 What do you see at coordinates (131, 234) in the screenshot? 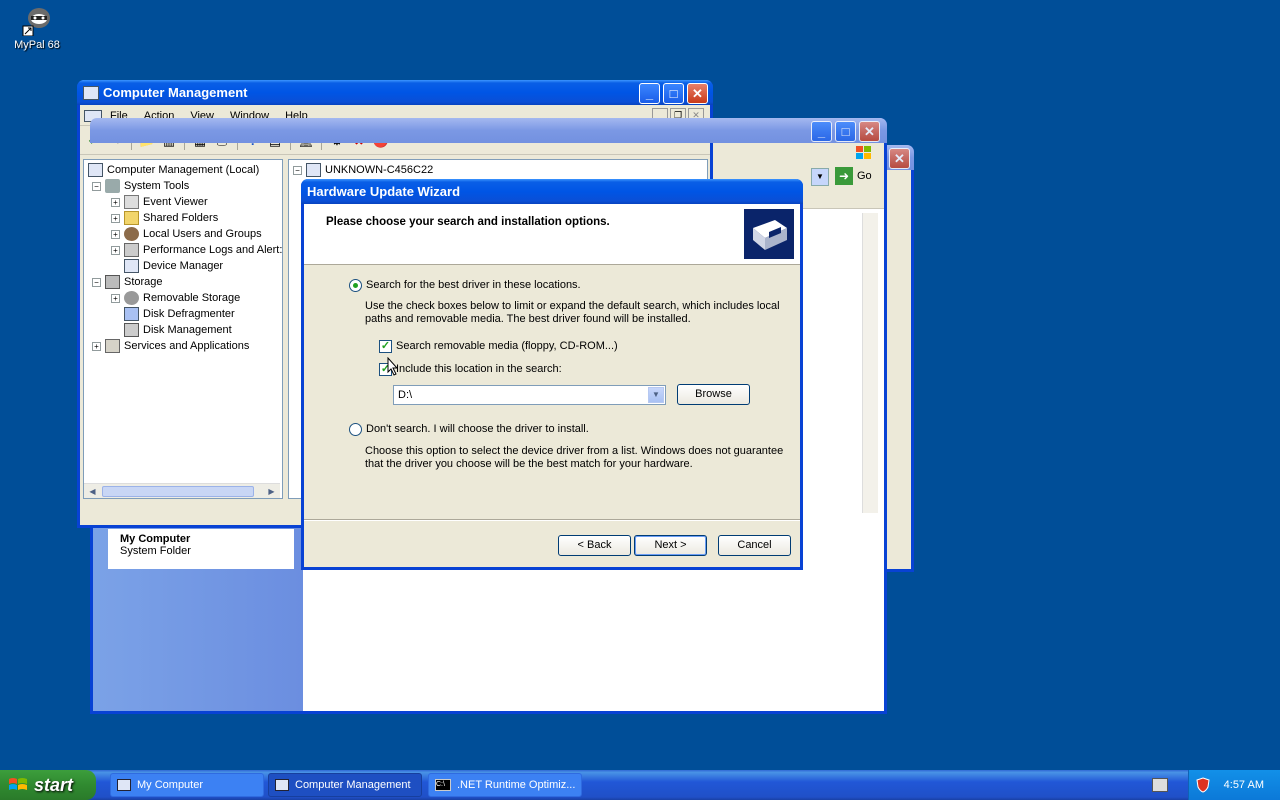
I see `users-icon` at bounding box center [131, 234].